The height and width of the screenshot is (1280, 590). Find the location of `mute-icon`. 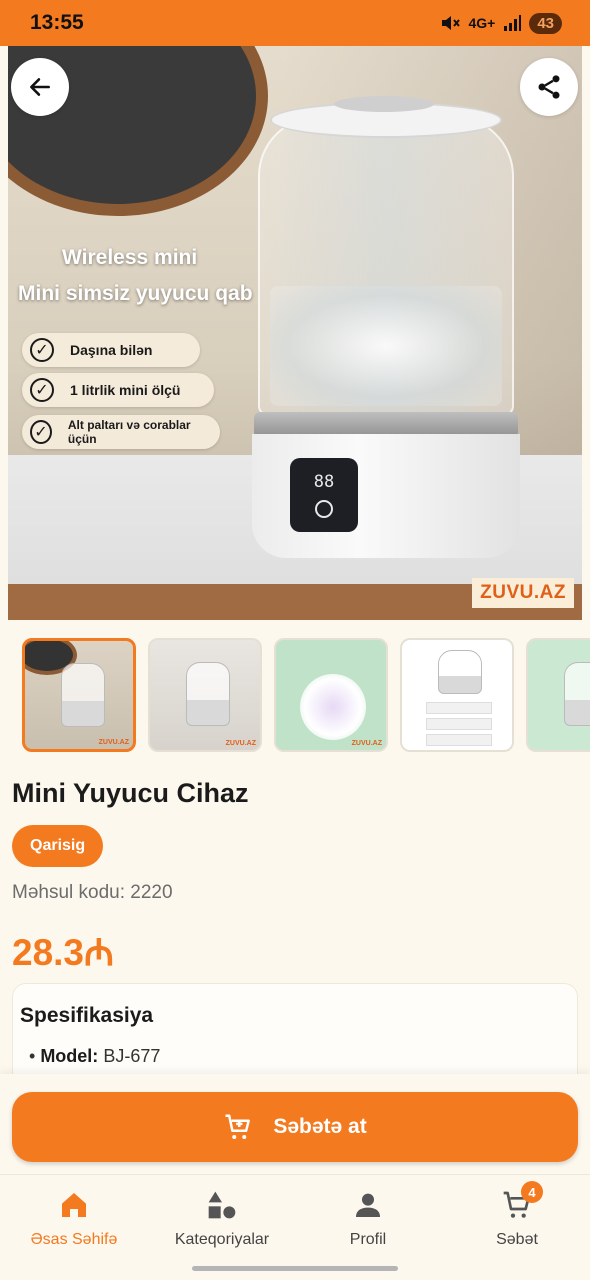

mute-icon is located at coordinates (451, 23).